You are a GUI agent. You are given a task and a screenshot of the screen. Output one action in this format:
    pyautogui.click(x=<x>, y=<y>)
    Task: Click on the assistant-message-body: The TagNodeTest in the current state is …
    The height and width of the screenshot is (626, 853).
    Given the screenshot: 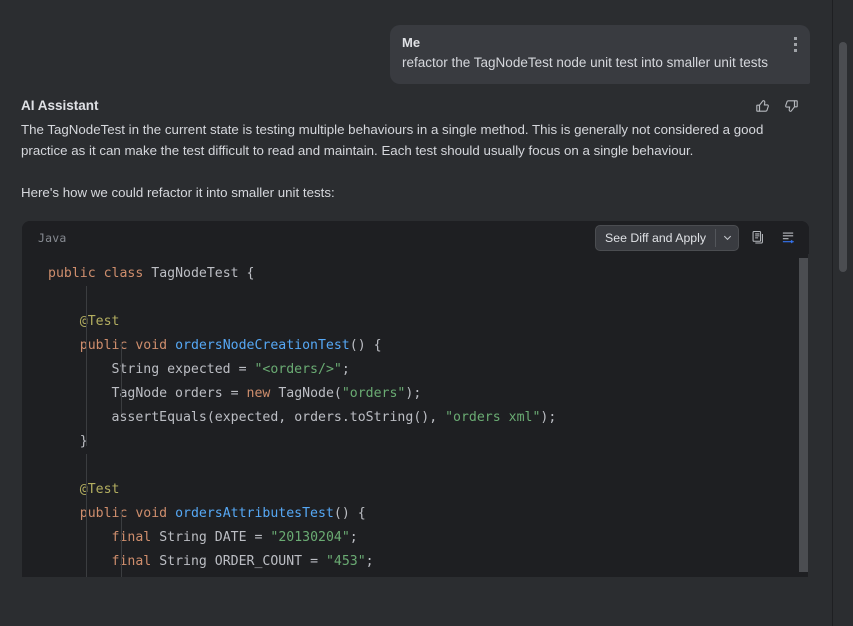 What is the action you would take?
    pyautogui.click(x=408, y=161)
    